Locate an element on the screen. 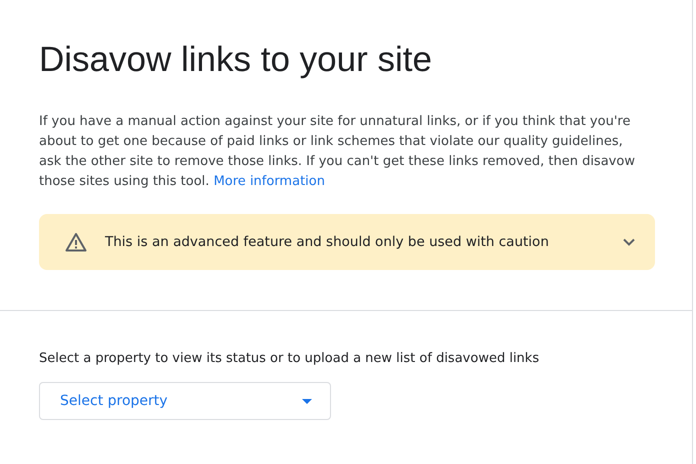  warning-text: This is an advanced feature and should only be used with caution is located at coordinates (327, 242).